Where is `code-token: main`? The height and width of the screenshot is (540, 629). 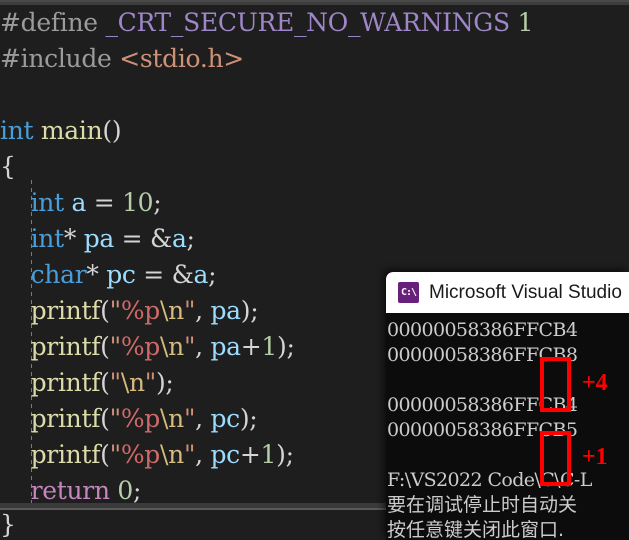
code-token: main is located at coordinates (71, 130).